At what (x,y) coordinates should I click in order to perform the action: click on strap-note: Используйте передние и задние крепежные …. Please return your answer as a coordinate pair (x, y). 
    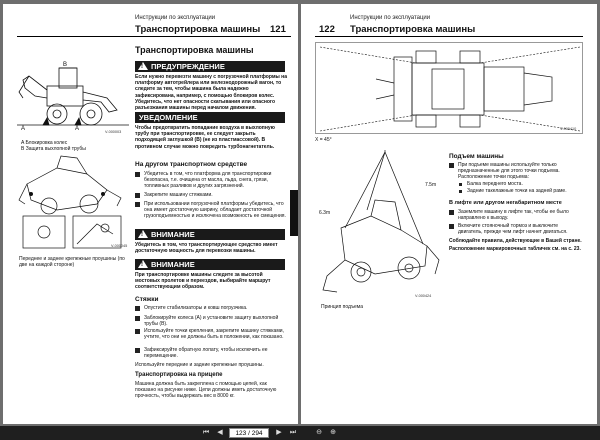
    Looking at the image, I should click on (199, 365).